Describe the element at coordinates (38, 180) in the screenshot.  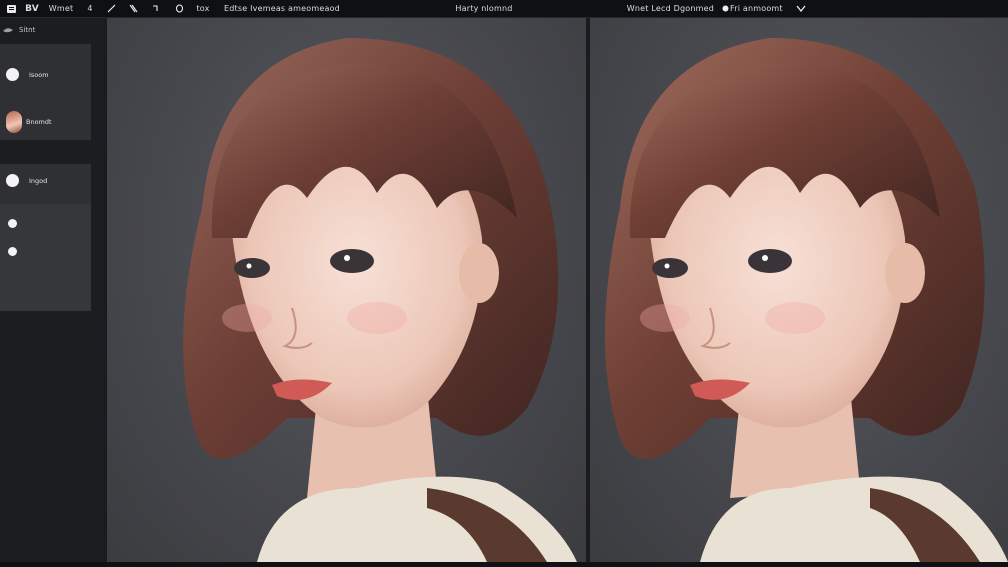
I see `layer-label: Ingod` at that location.